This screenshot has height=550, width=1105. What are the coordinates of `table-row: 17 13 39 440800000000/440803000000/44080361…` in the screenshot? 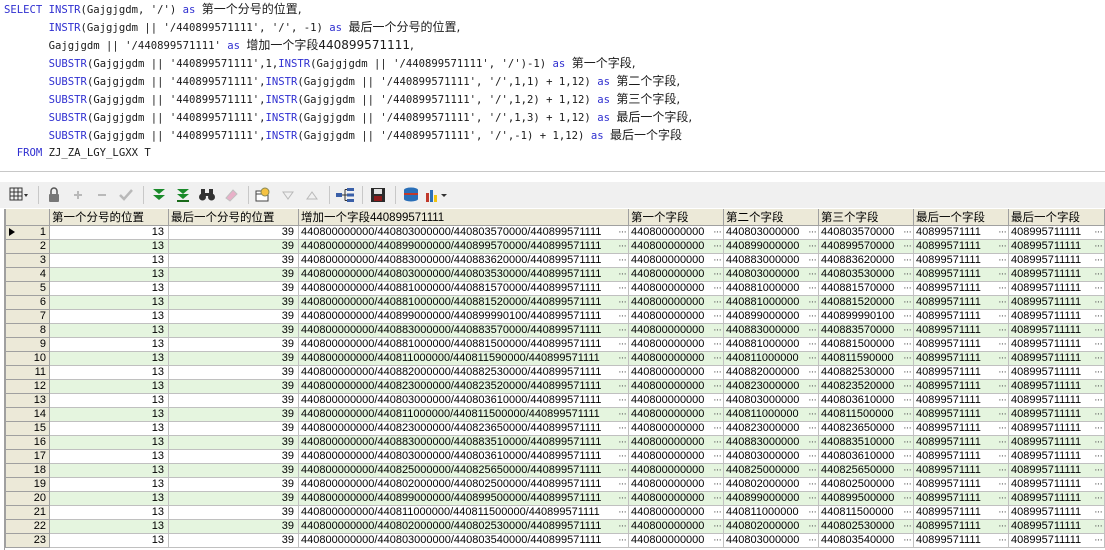 It's located at (555, 456).